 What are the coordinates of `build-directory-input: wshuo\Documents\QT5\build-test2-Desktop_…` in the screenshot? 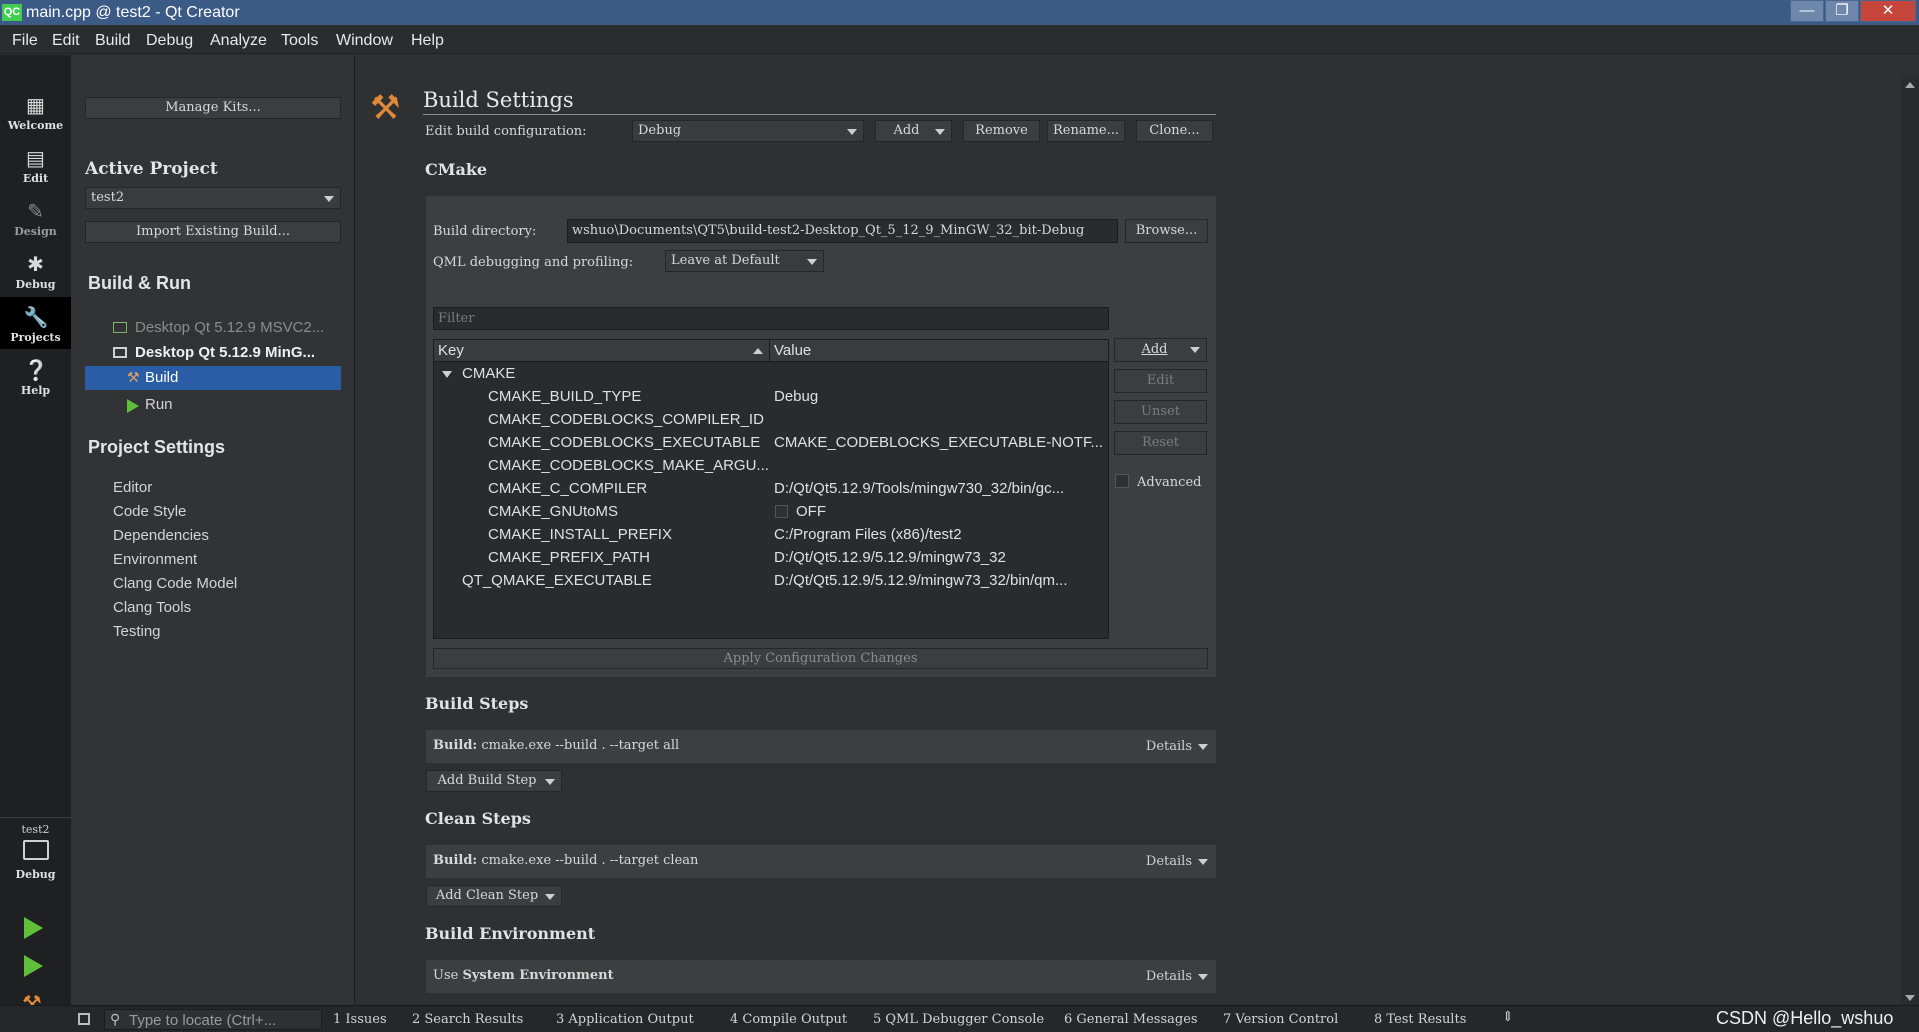 It's located at (842, 231).